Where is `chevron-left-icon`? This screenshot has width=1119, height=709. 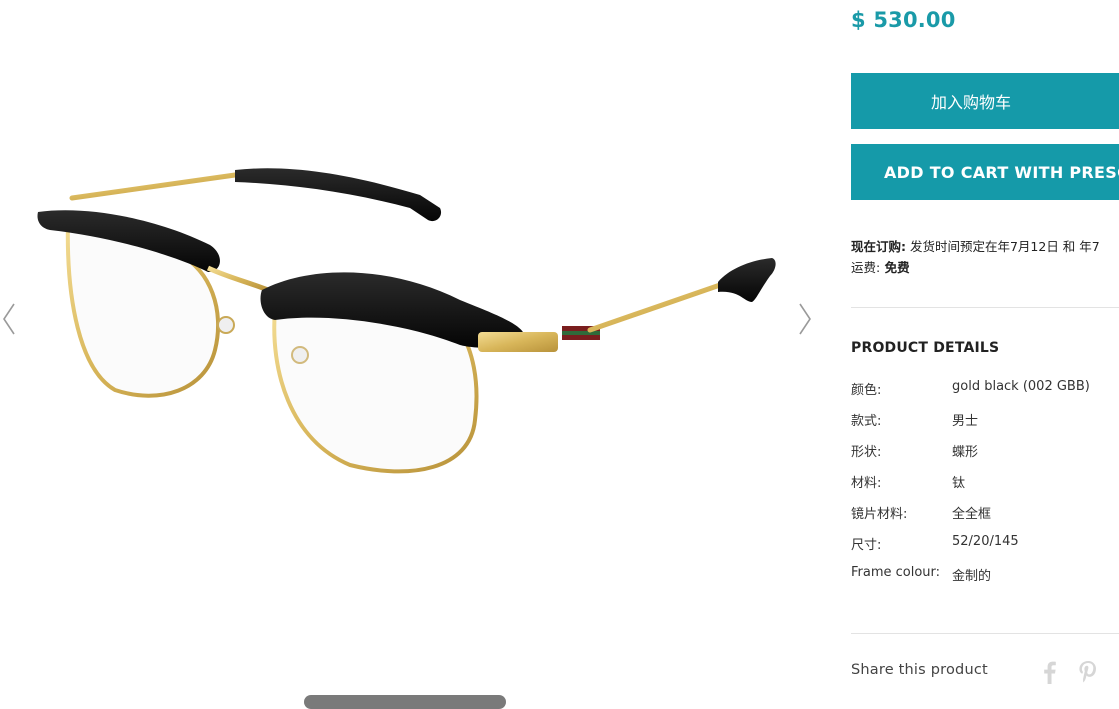
chevron-left-icon is located at coordinates (9, 319).